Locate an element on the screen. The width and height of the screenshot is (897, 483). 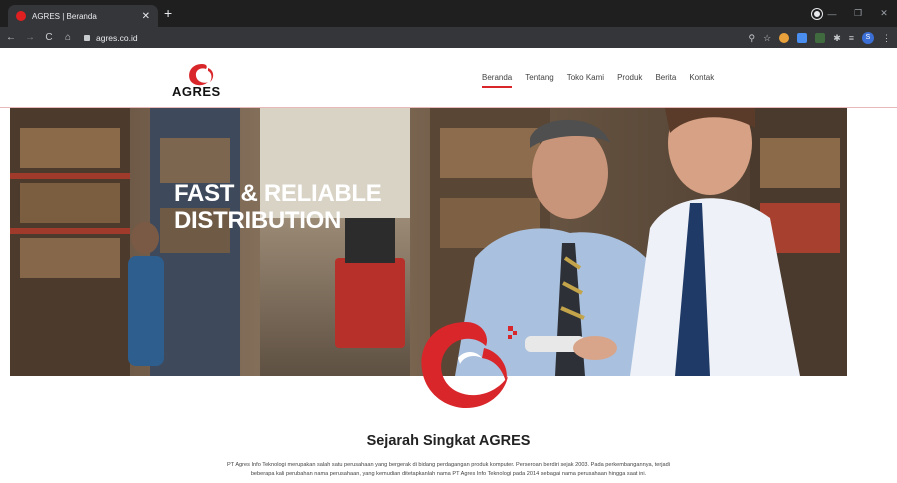
lock-icon is located at coordinates (87, 37).